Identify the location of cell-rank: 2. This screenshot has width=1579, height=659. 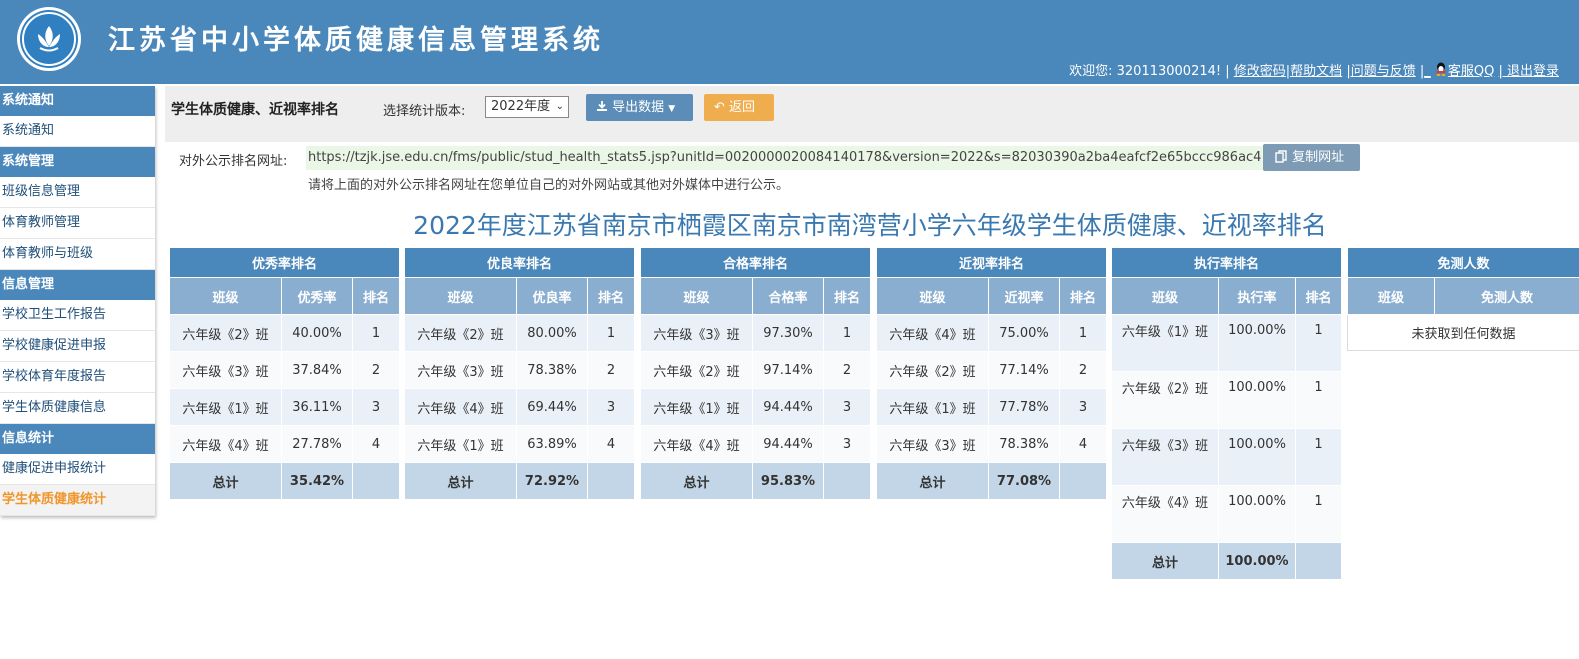
(1083, 370).